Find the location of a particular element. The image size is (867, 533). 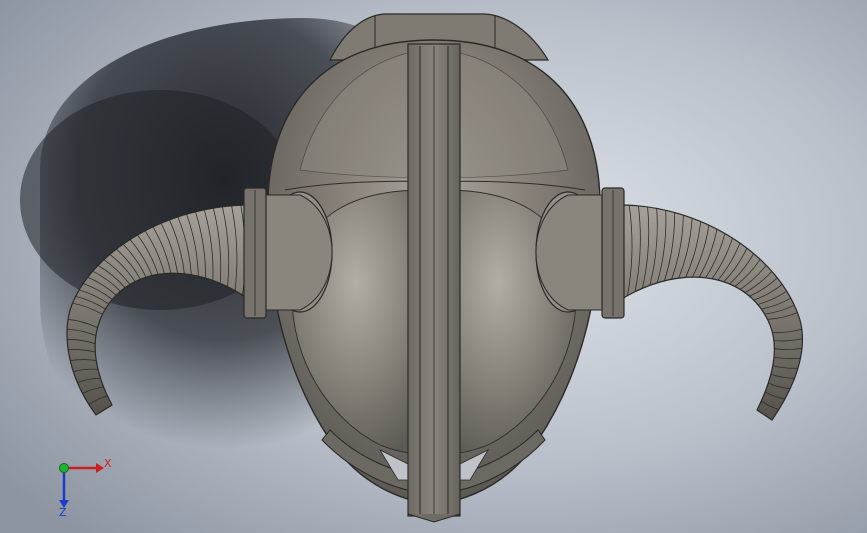

z-axis-label: Z is located at coordinates (63, 512).